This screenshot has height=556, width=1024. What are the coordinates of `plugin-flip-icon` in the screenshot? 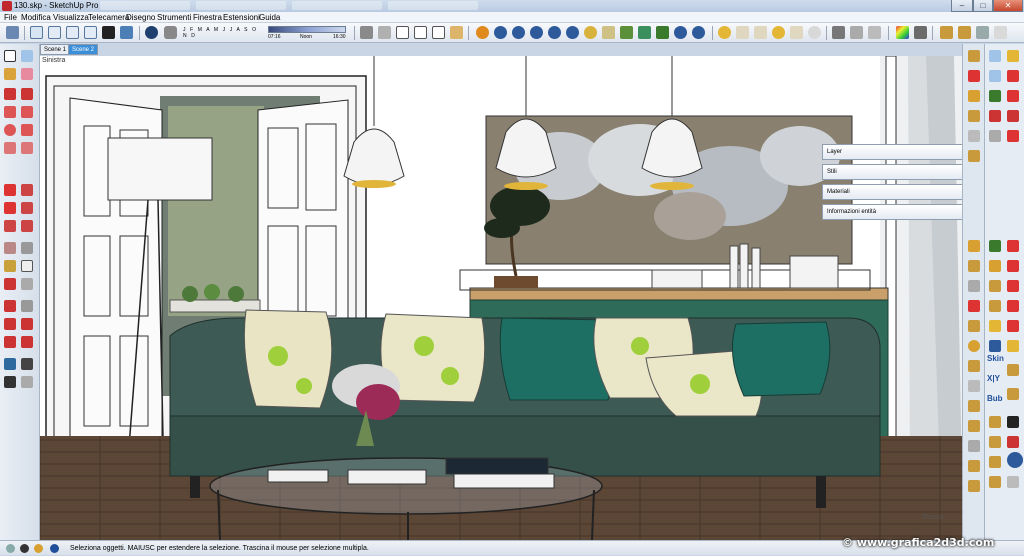 It's located at (995, 266).